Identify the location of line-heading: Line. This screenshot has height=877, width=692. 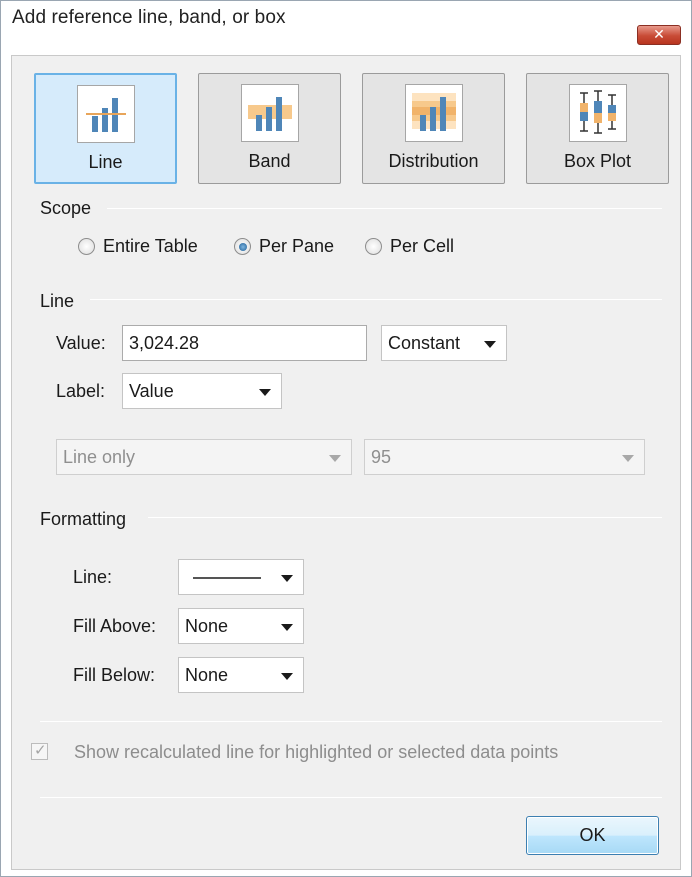
(57, 301).